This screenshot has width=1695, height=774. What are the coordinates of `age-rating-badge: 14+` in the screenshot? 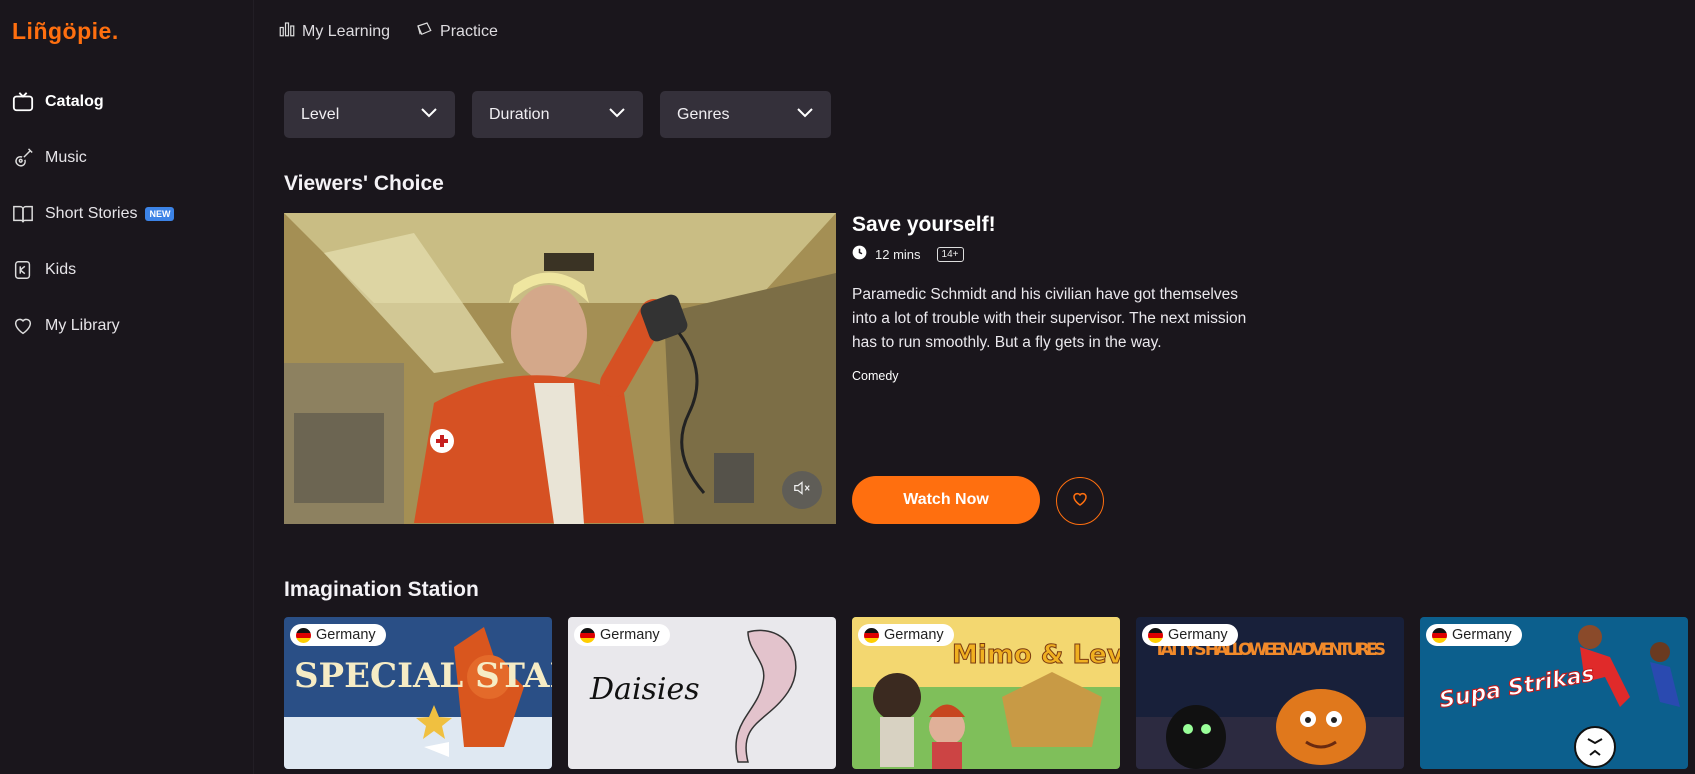 It's located at (950, 254).